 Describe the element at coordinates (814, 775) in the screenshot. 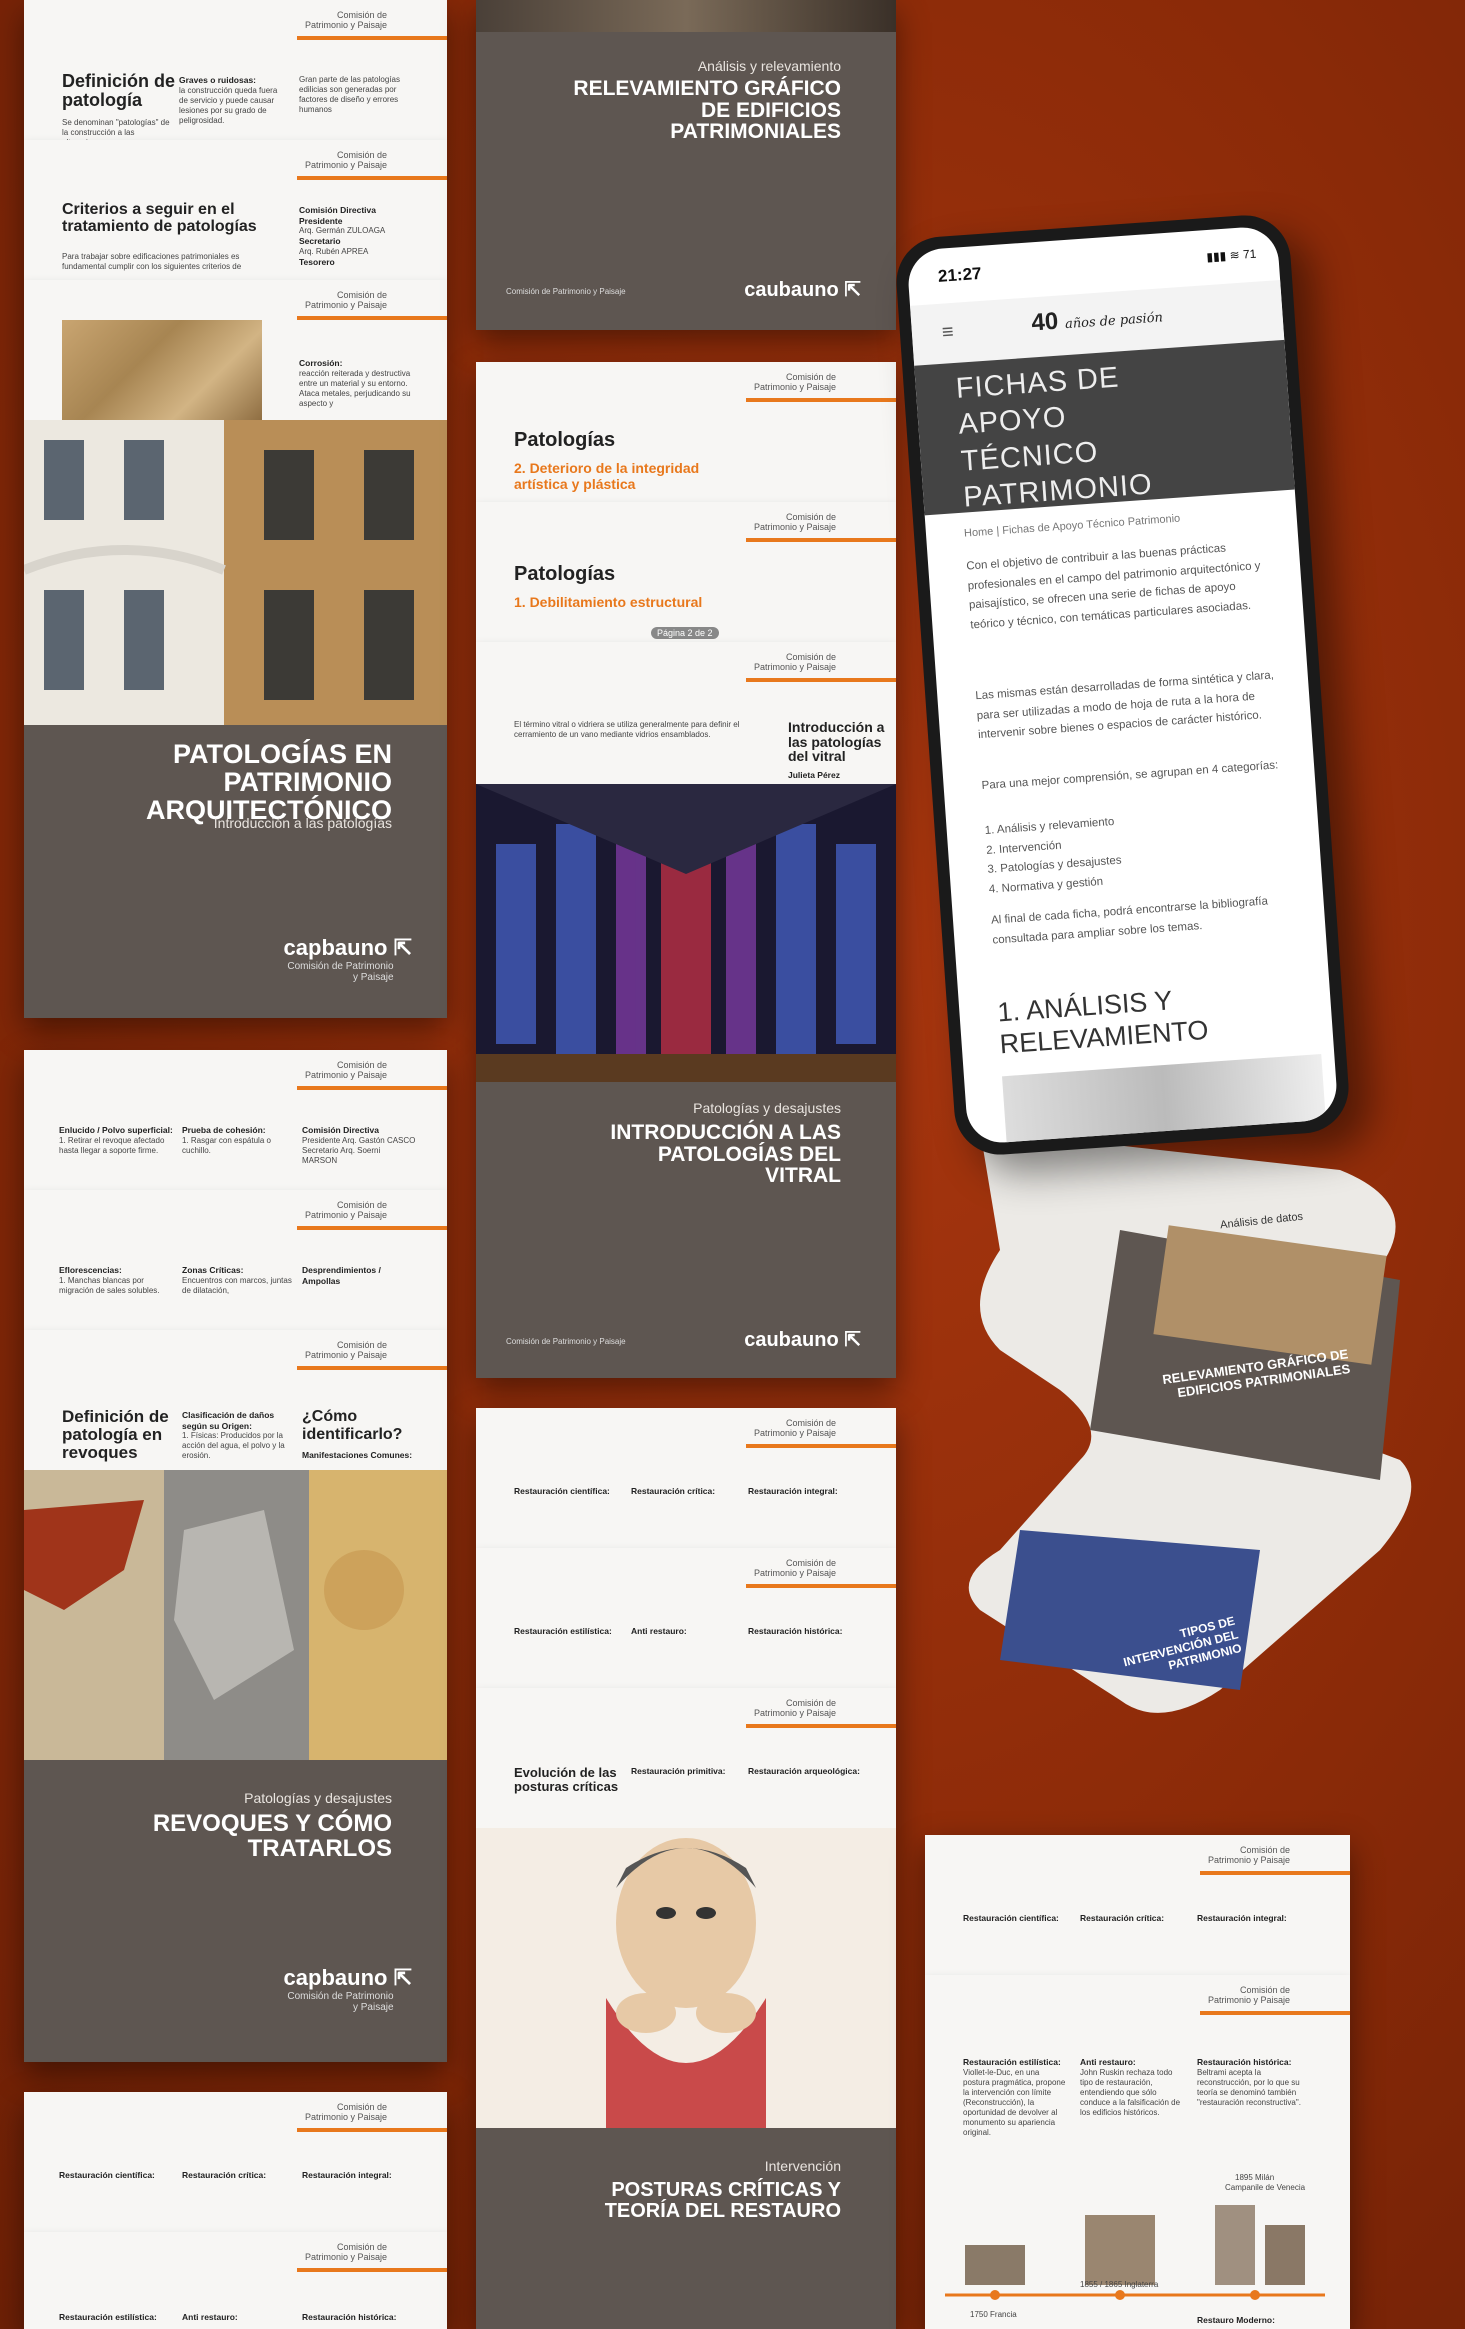

I see `sheet-author: Julieta Pérez` at that location.